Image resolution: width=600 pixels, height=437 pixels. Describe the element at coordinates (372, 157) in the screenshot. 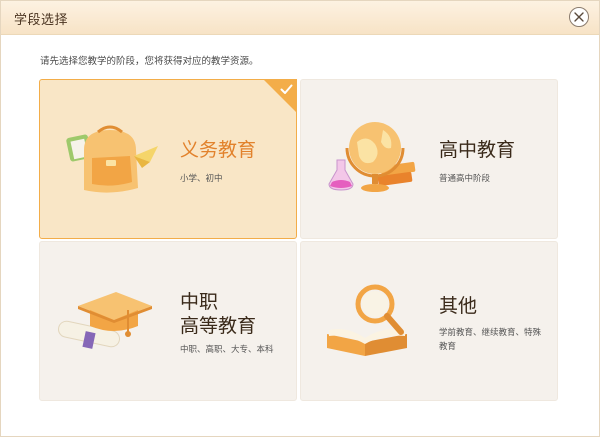

I see `globe-icon` at that location.